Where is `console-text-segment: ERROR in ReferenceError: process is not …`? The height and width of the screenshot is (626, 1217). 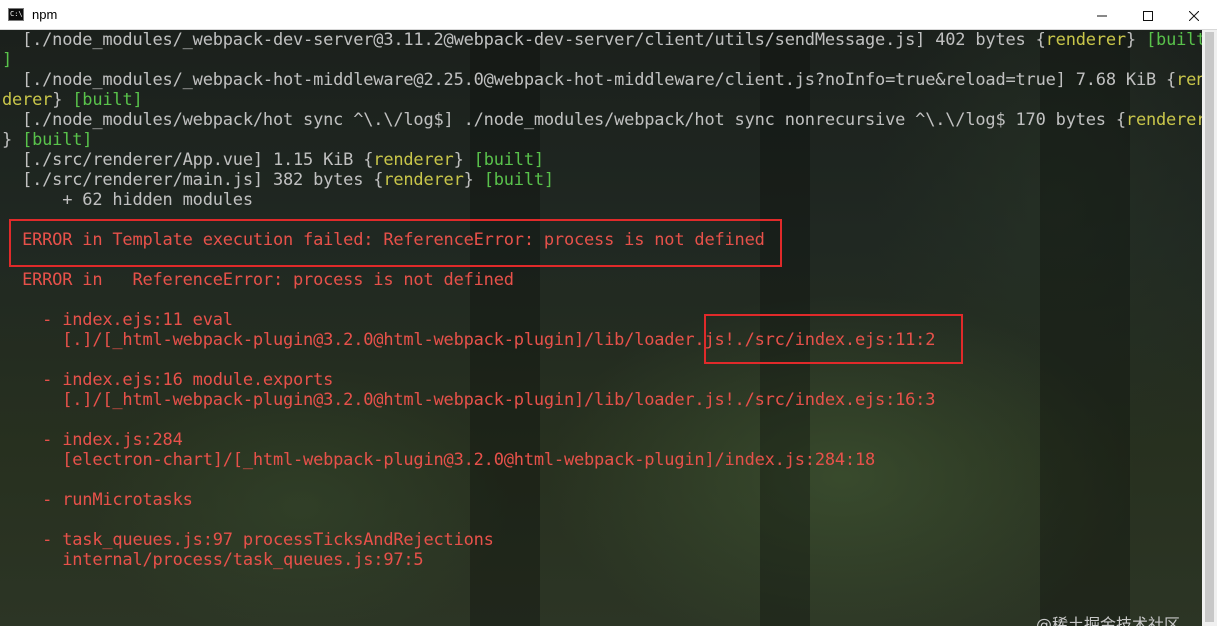
console-text-segment: ERROR in ReferenceError: process is not … is located at coordinates (258, 280).